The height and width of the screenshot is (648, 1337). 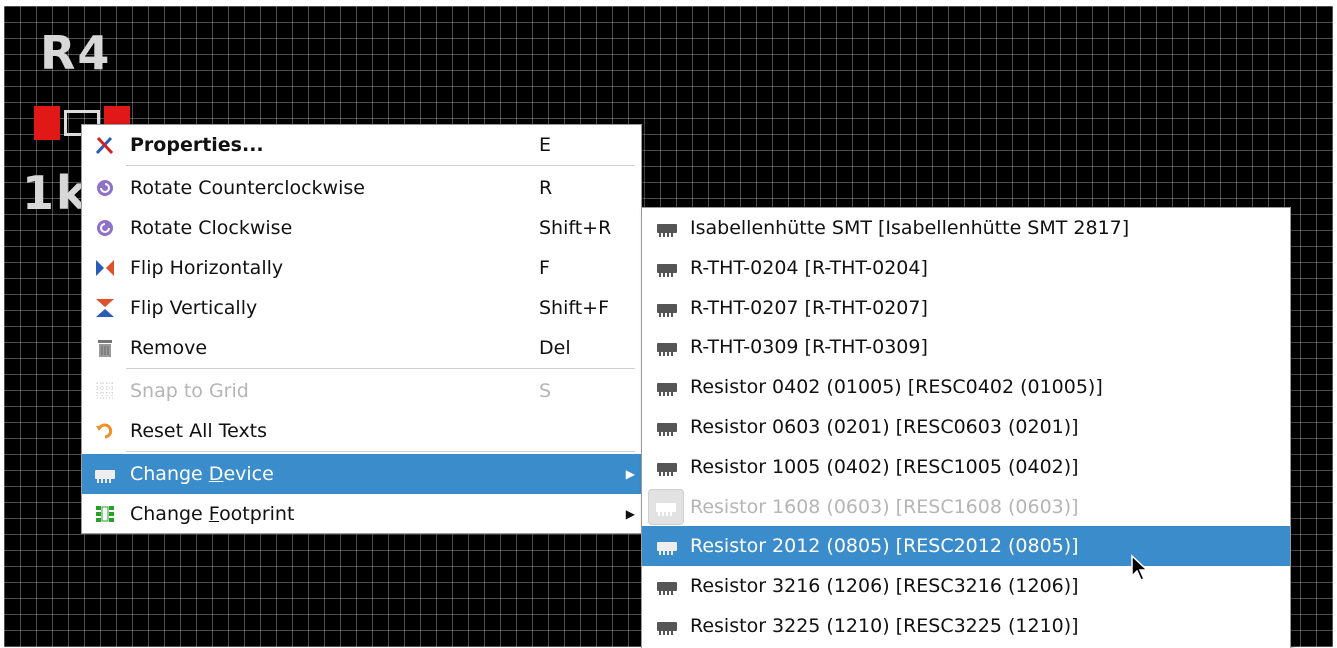 I want to click on menu-item-change-device: Change Device ▶, so click(x=361, y=474).